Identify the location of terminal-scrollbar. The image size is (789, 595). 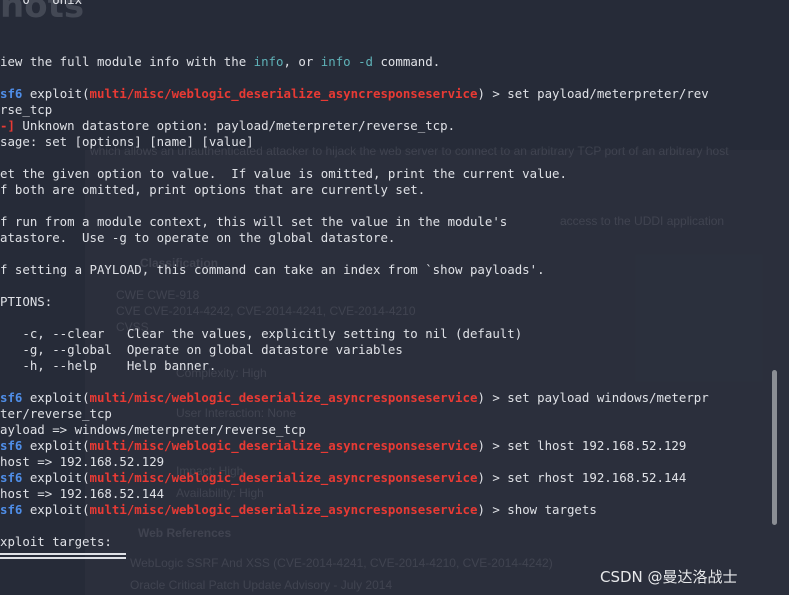
(774, 447).